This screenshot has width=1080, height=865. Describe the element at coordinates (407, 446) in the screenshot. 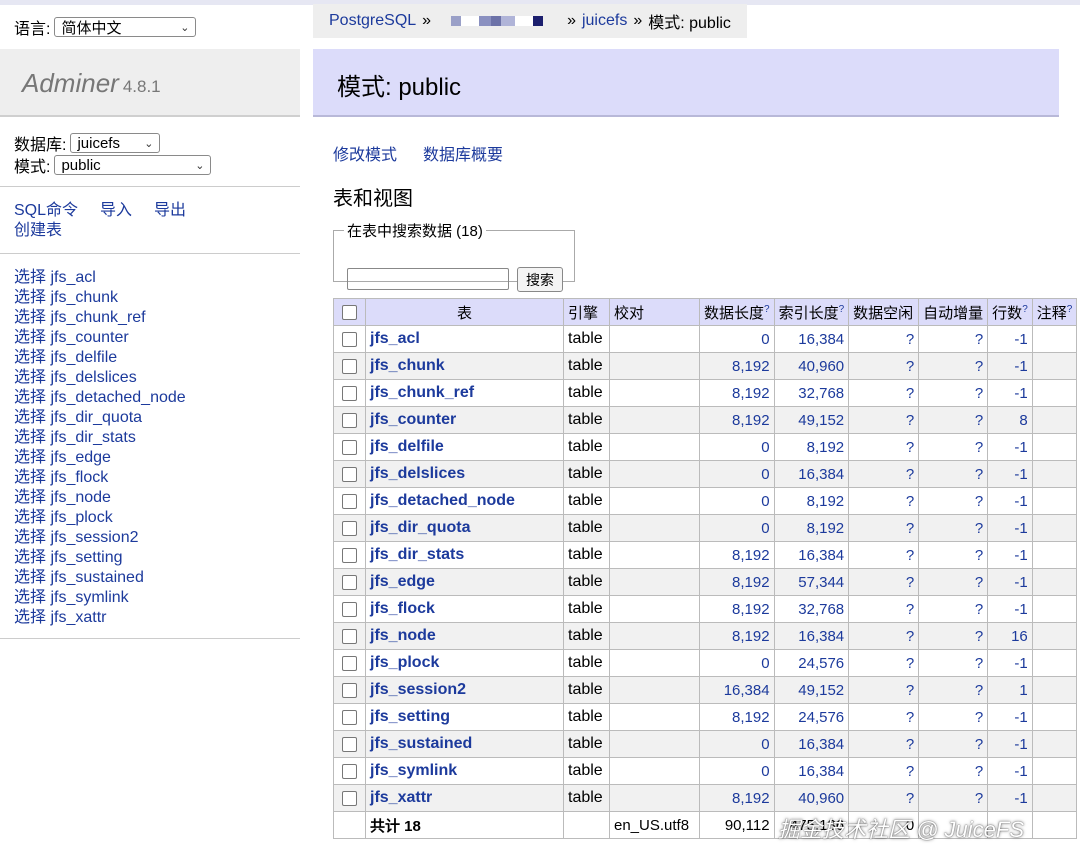

I see `table-name-link: jfs_delfile` at that location.